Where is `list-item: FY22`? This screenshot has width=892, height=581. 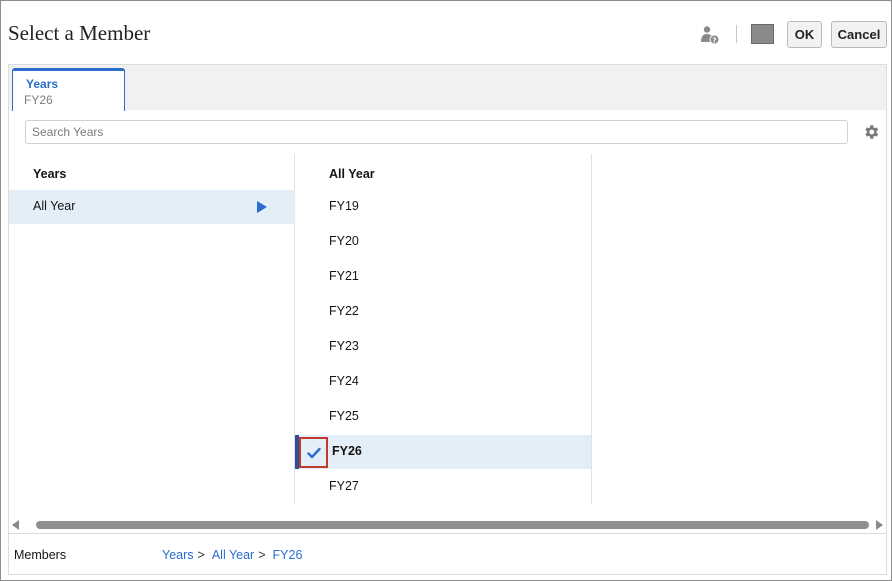
list-item: FY22 is located at coordinates (443, 312).